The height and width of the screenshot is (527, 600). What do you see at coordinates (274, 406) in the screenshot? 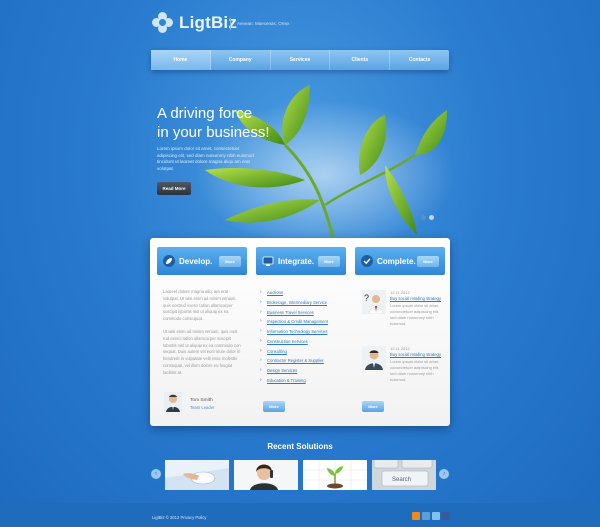
I see `integrate-more-bottom-button: More` at bounding box center [274, 406].